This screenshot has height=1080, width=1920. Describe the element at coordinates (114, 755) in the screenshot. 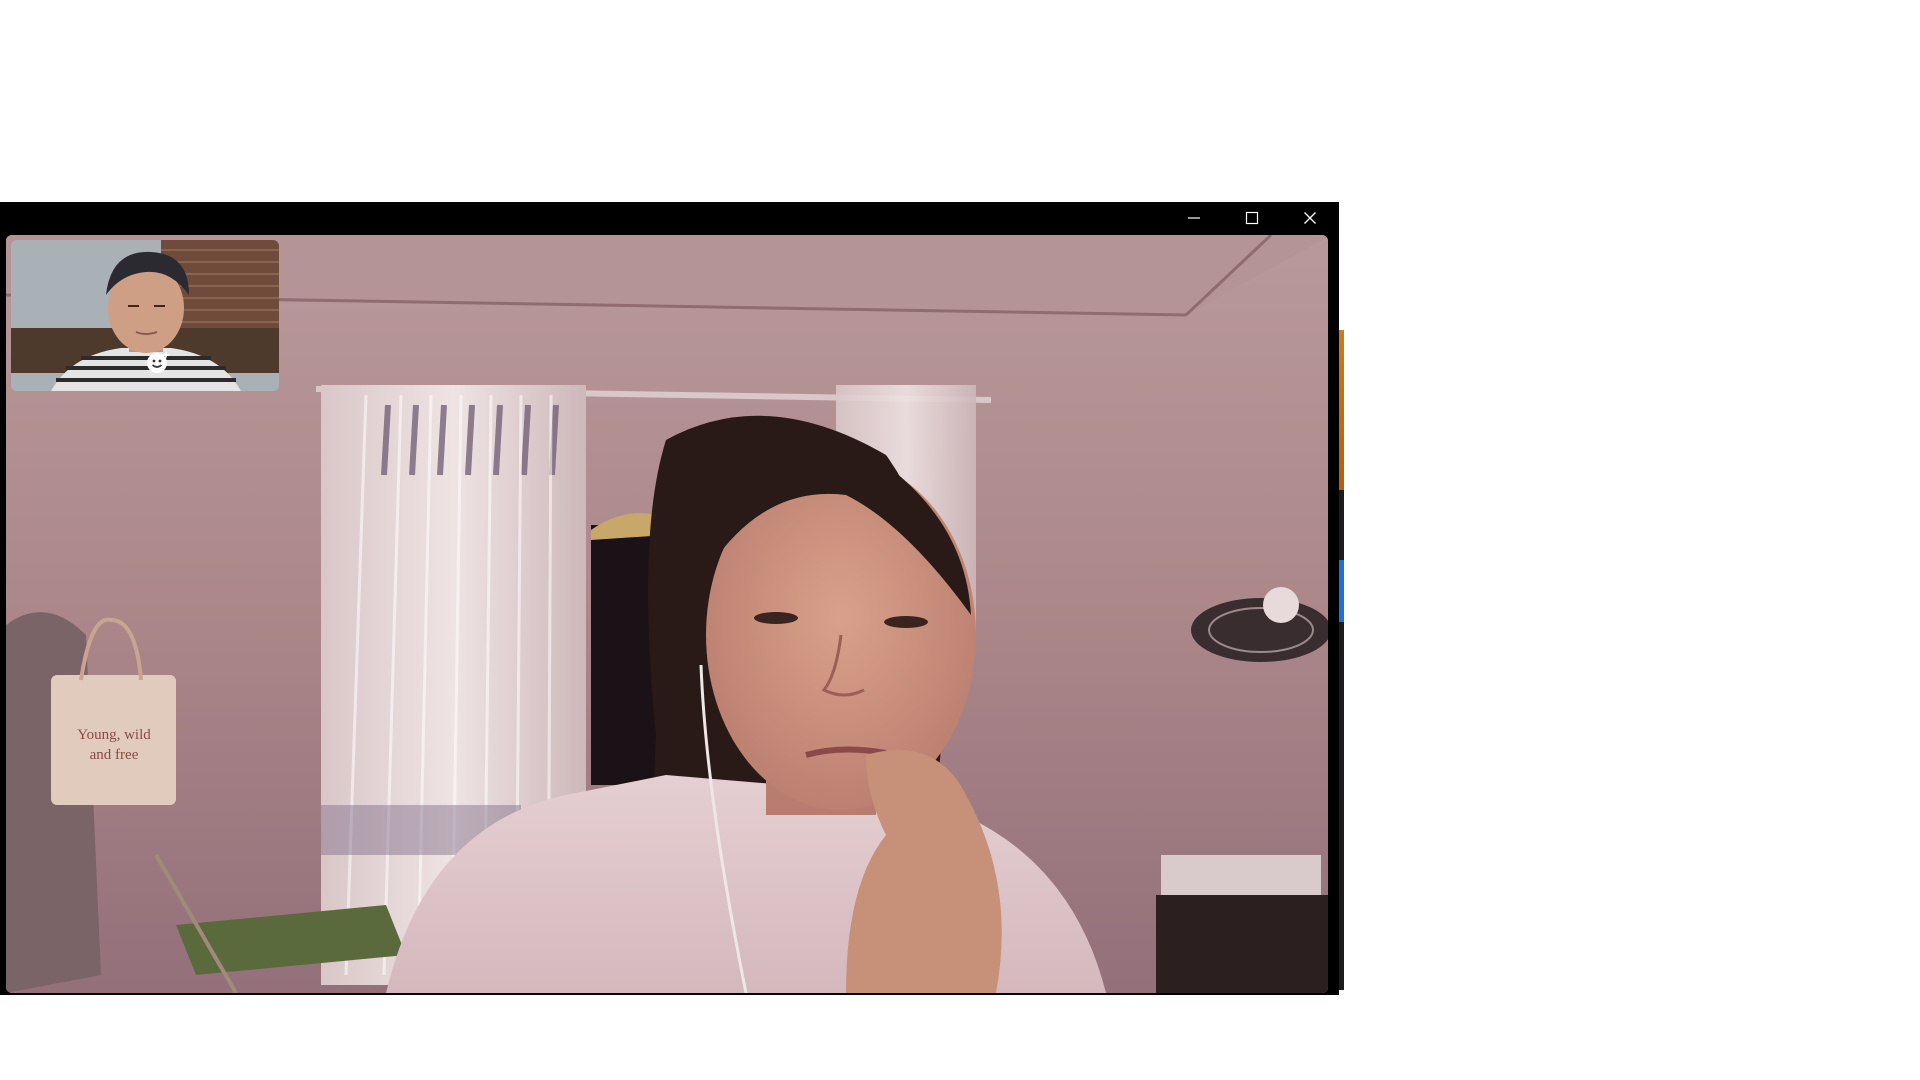

I see `tote-bag-text-line2: and free` at that location.